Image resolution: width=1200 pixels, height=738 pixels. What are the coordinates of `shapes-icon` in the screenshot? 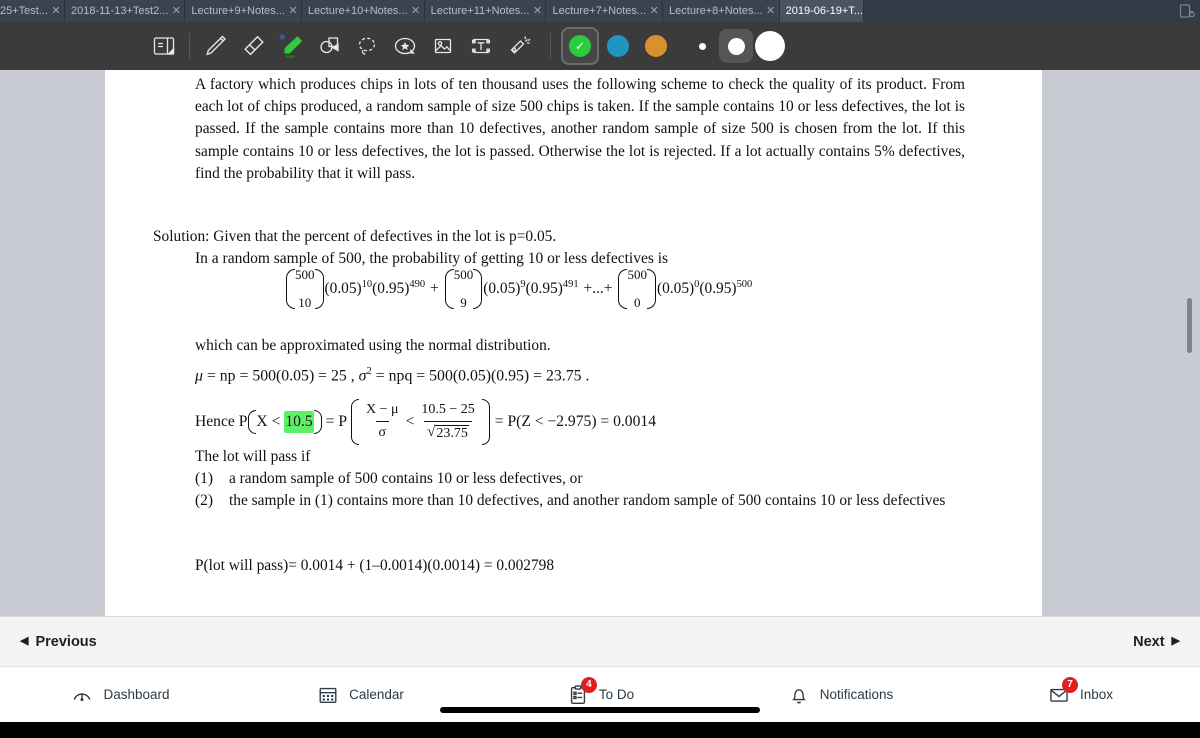 It's located at (329, 46).